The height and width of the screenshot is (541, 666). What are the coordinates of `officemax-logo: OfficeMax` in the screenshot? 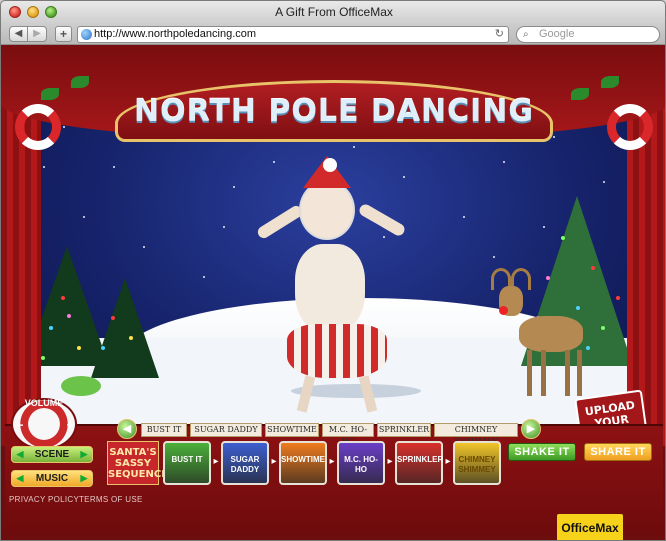 It's located at (590, 527).